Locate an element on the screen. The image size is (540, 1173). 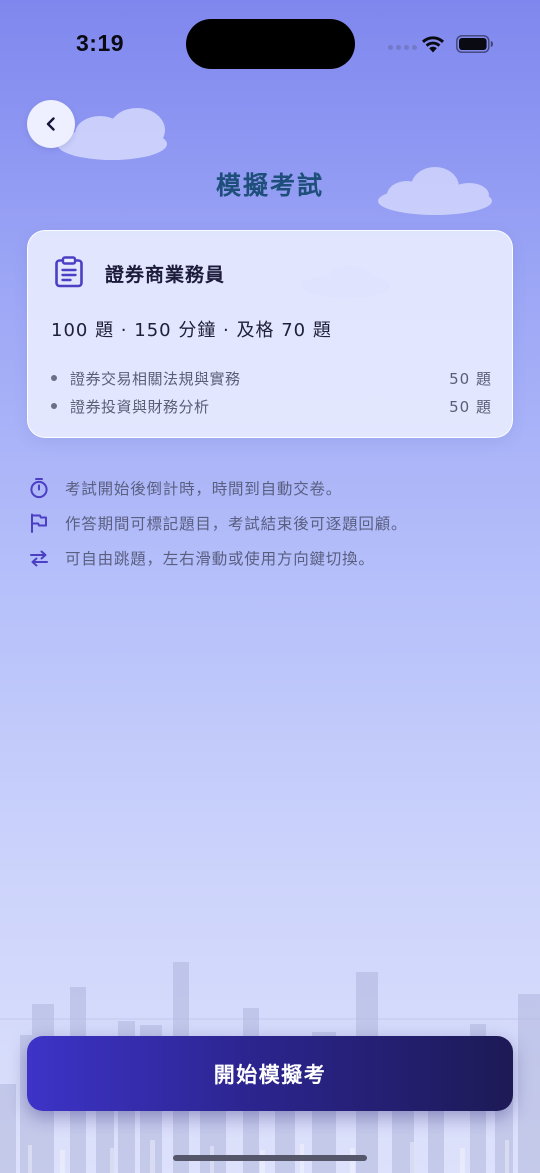
status-bar: 3:19 is located at coordinates (270, 45).